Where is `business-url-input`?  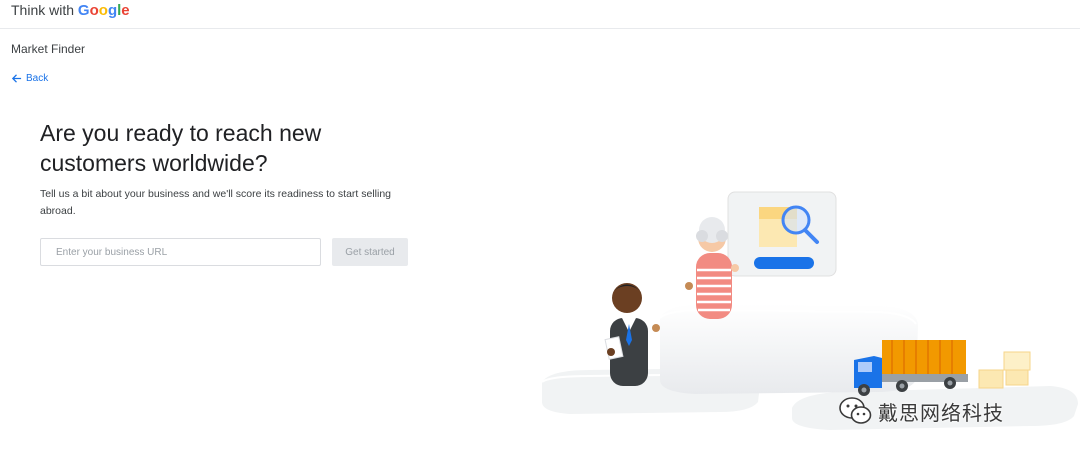
business-url-input is located at coordinates (180, 252).